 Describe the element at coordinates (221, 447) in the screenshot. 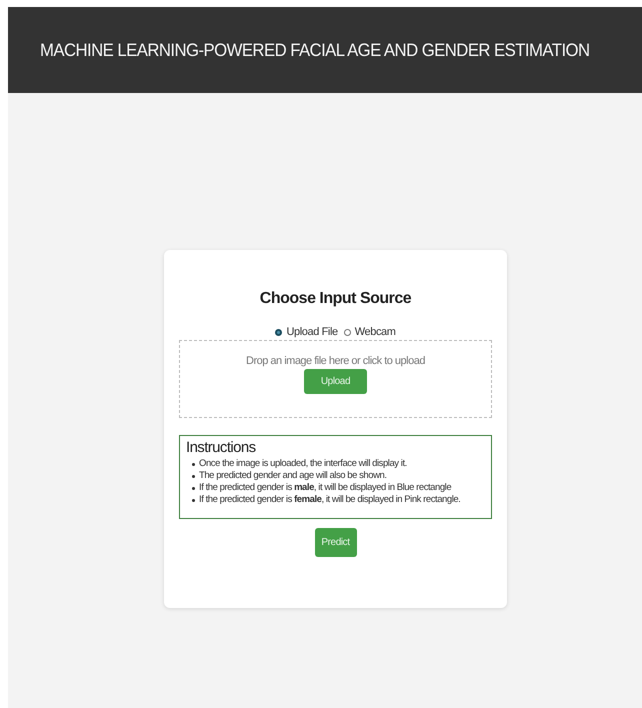

I see `instructions-title: Instructions` at that location.